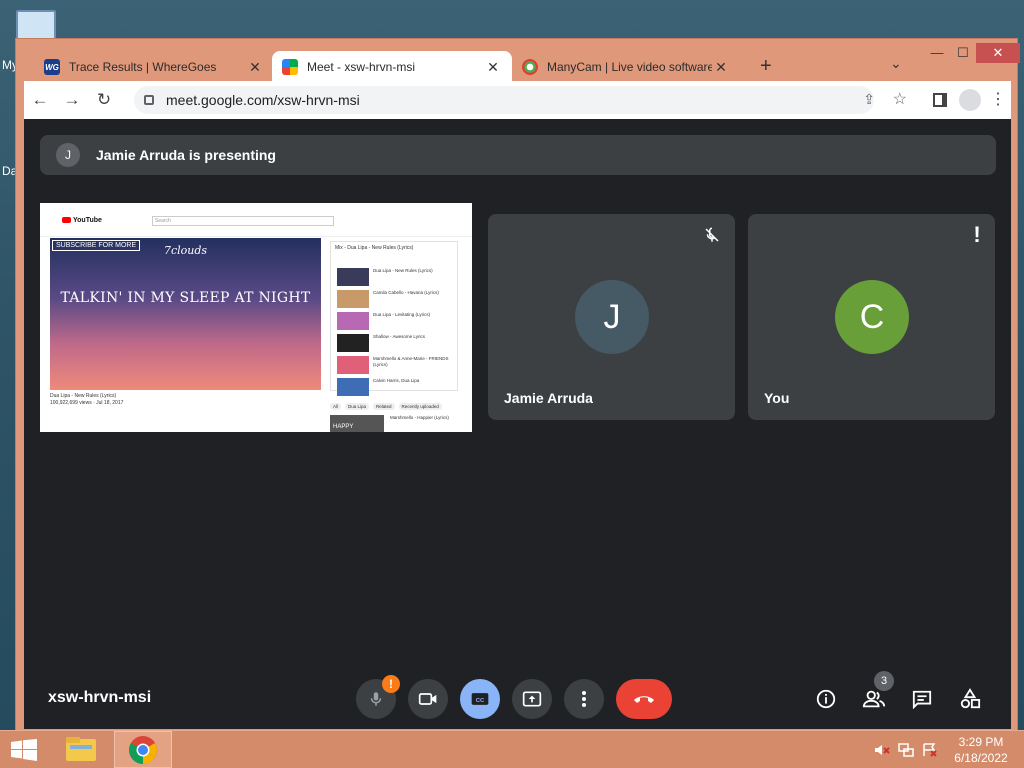  I want to click on chrome-icon, so click(143, 749).